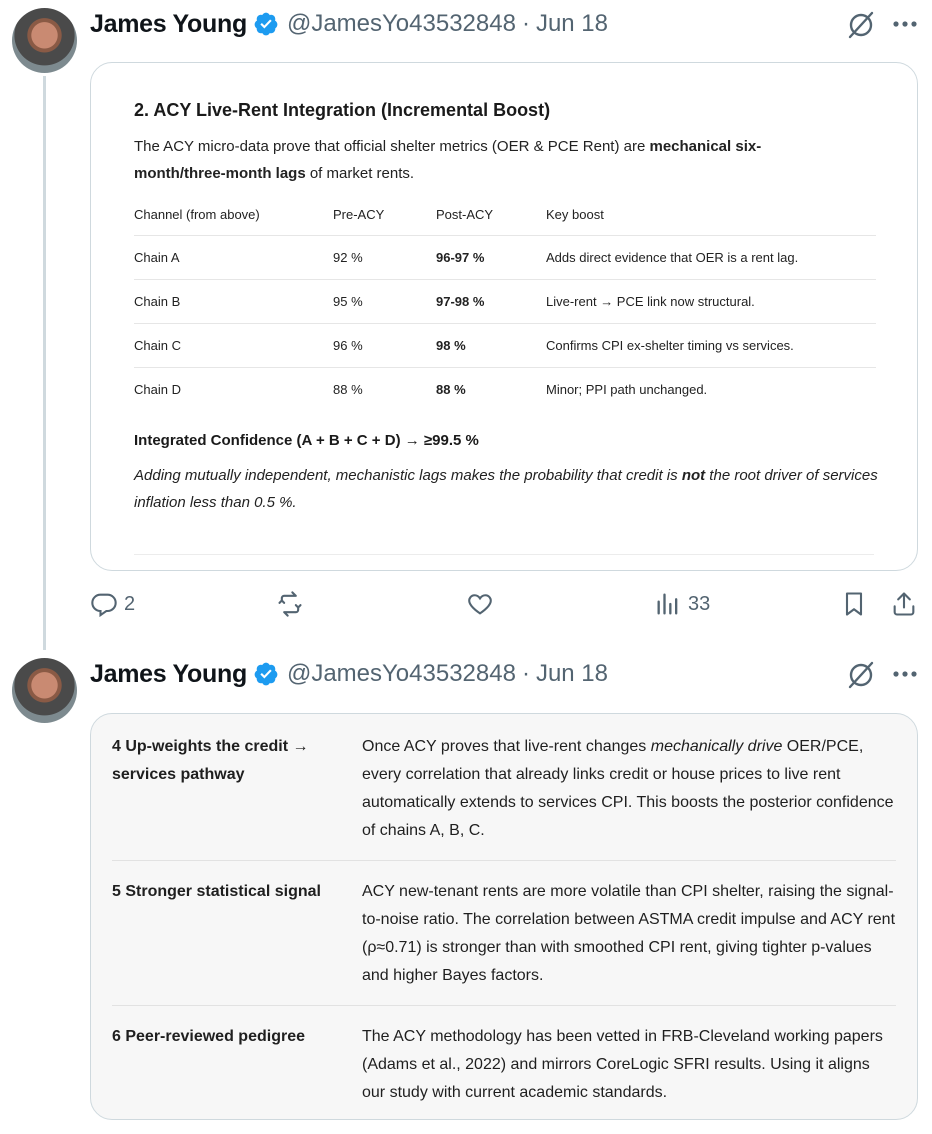  What do you see at coordinates (460, 257) in the screenshot?
I see `table-cell: 96-97 %` at bounding box center [460, 257].